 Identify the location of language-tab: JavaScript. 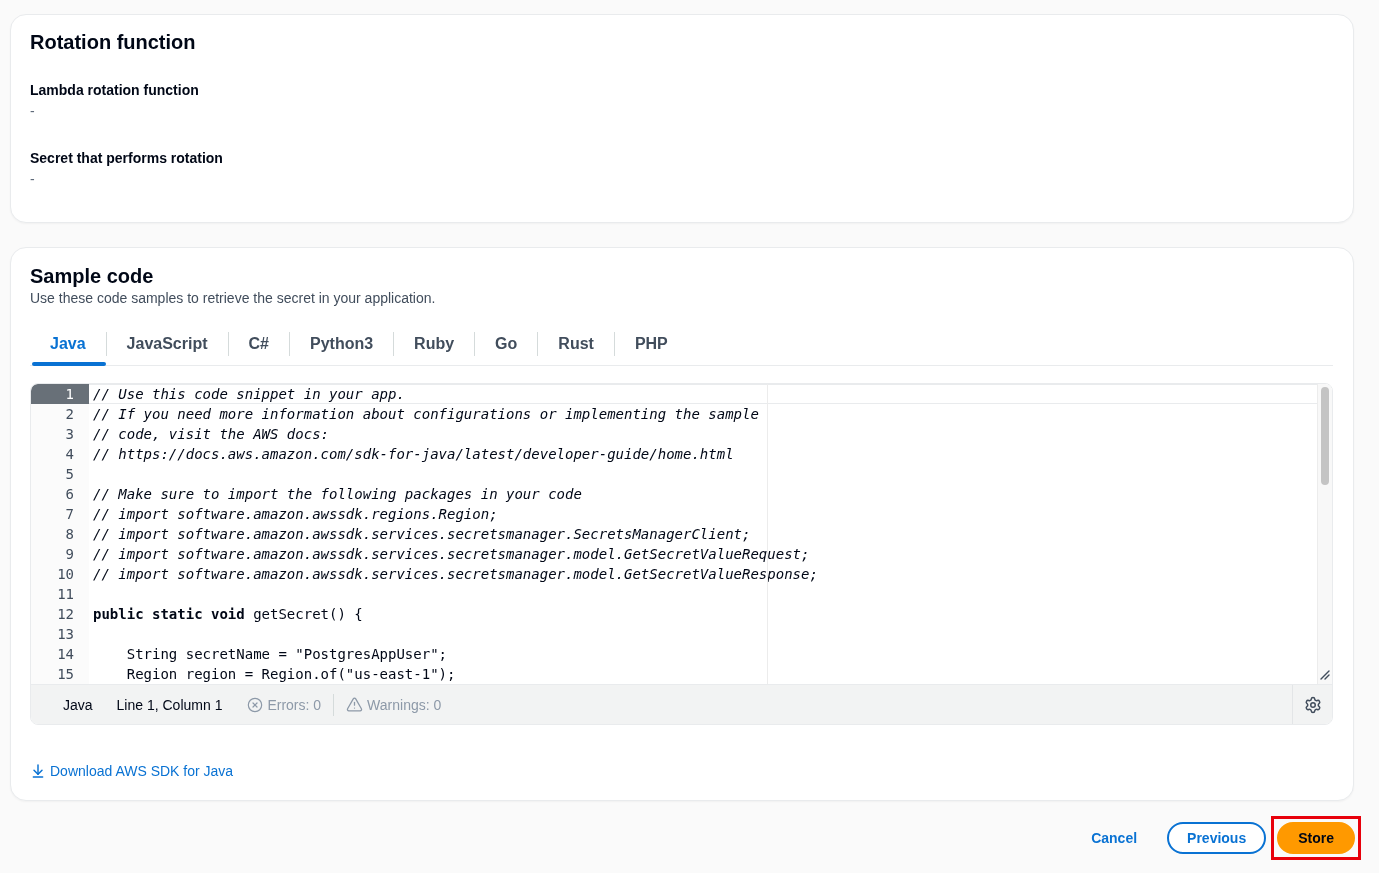
(167, 345).